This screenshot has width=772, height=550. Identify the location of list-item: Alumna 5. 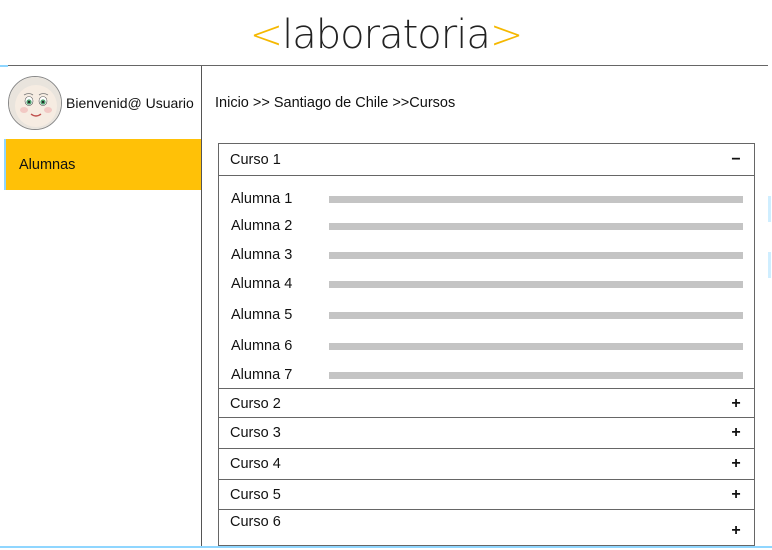
(487, 315).